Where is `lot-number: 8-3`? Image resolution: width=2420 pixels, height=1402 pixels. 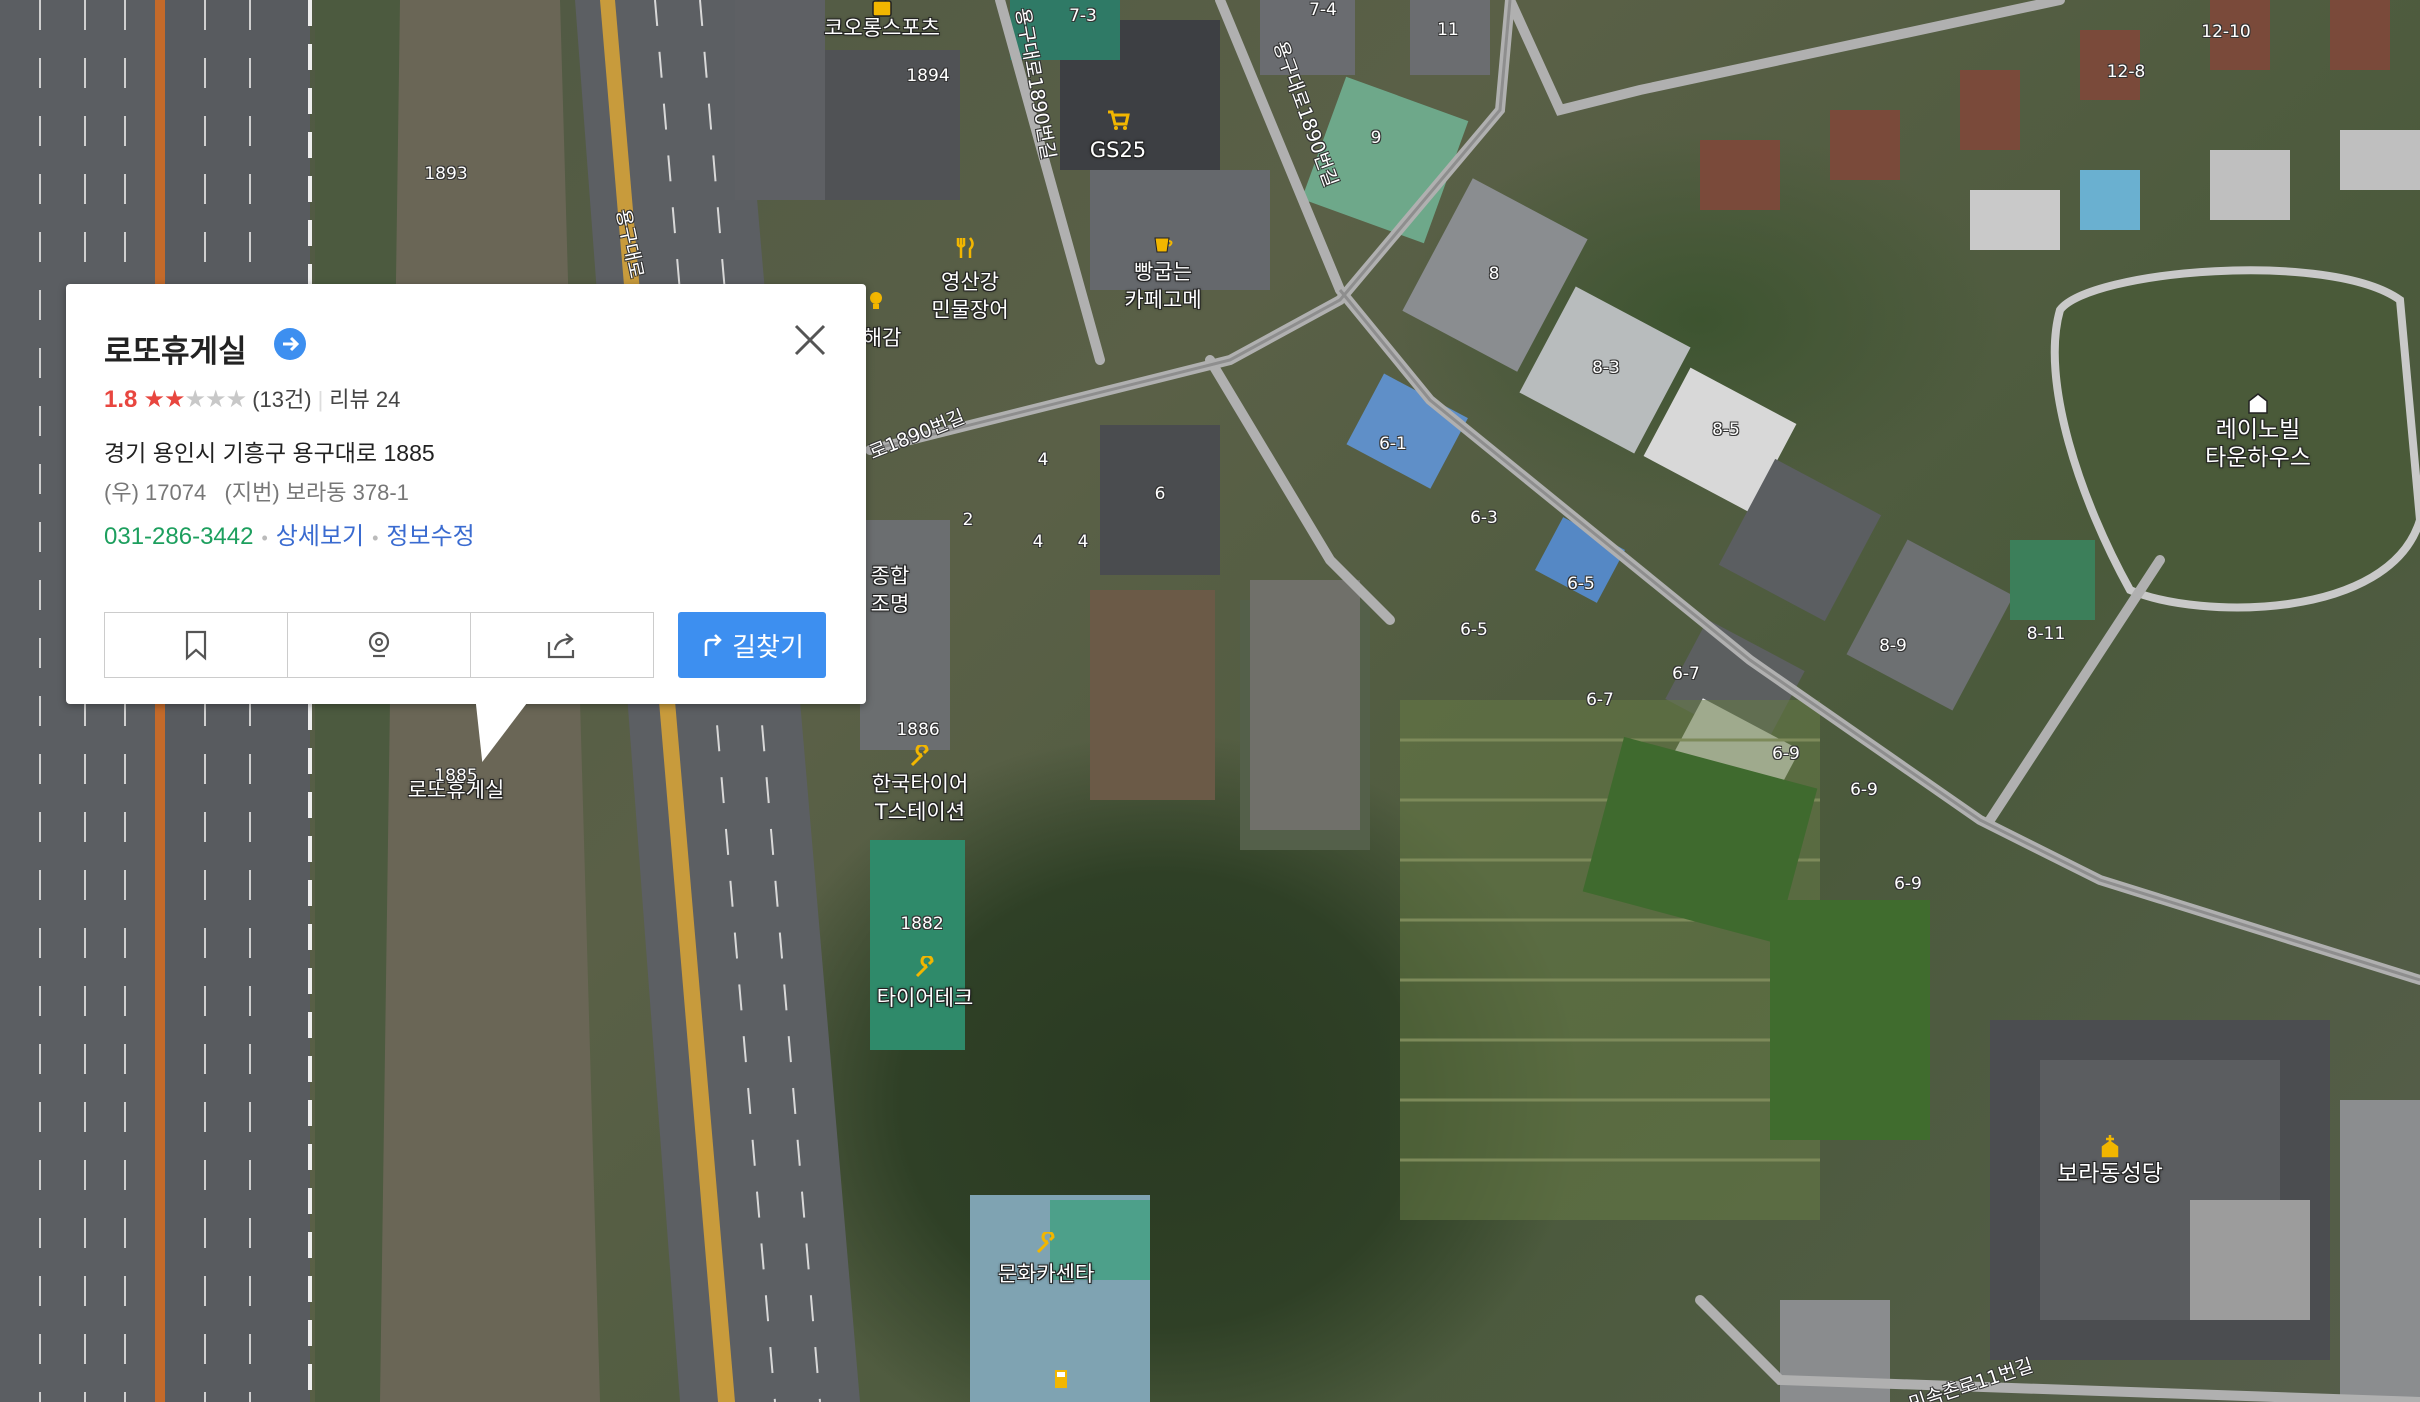 lot-number: 8-3 is located at coordinates (1606, 368).